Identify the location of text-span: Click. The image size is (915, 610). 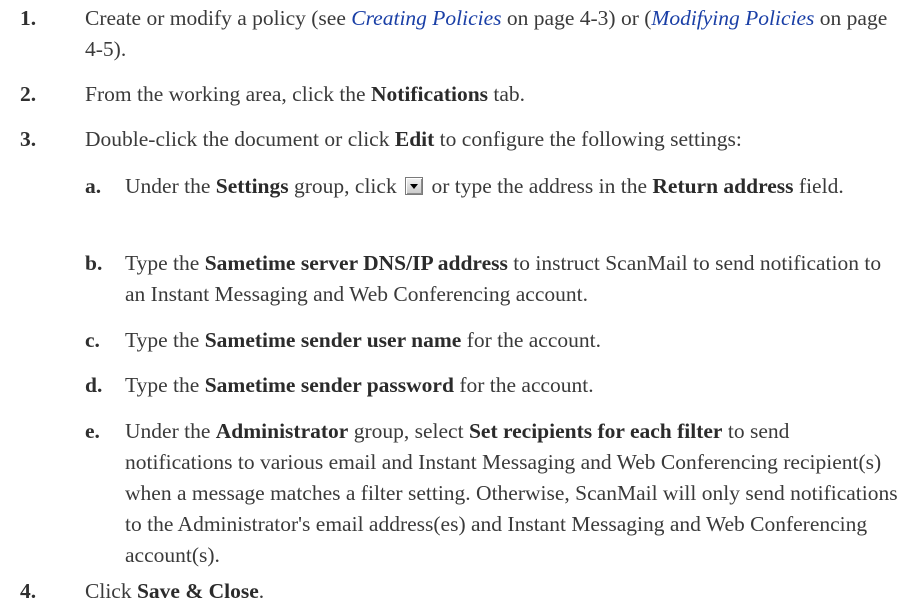
(111, 591).